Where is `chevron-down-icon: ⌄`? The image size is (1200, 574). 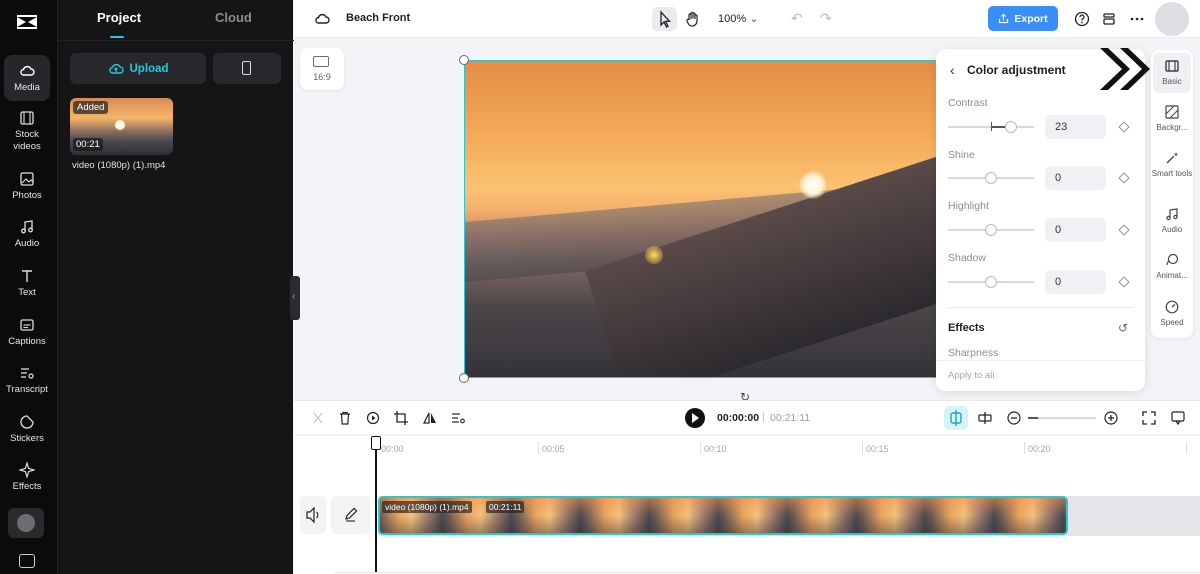
chevron-down-icon: ⌄ is located at coordinates (754, 19).